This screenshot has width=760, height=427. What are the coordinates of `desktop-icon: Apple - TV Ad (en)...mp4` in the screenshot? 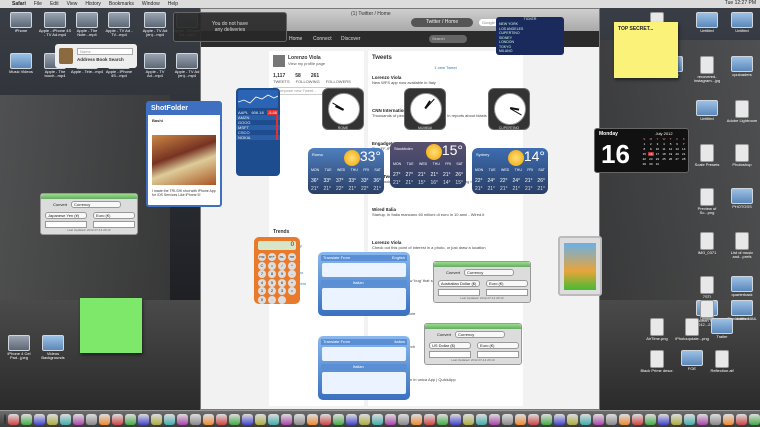 It's located at (155, 24).